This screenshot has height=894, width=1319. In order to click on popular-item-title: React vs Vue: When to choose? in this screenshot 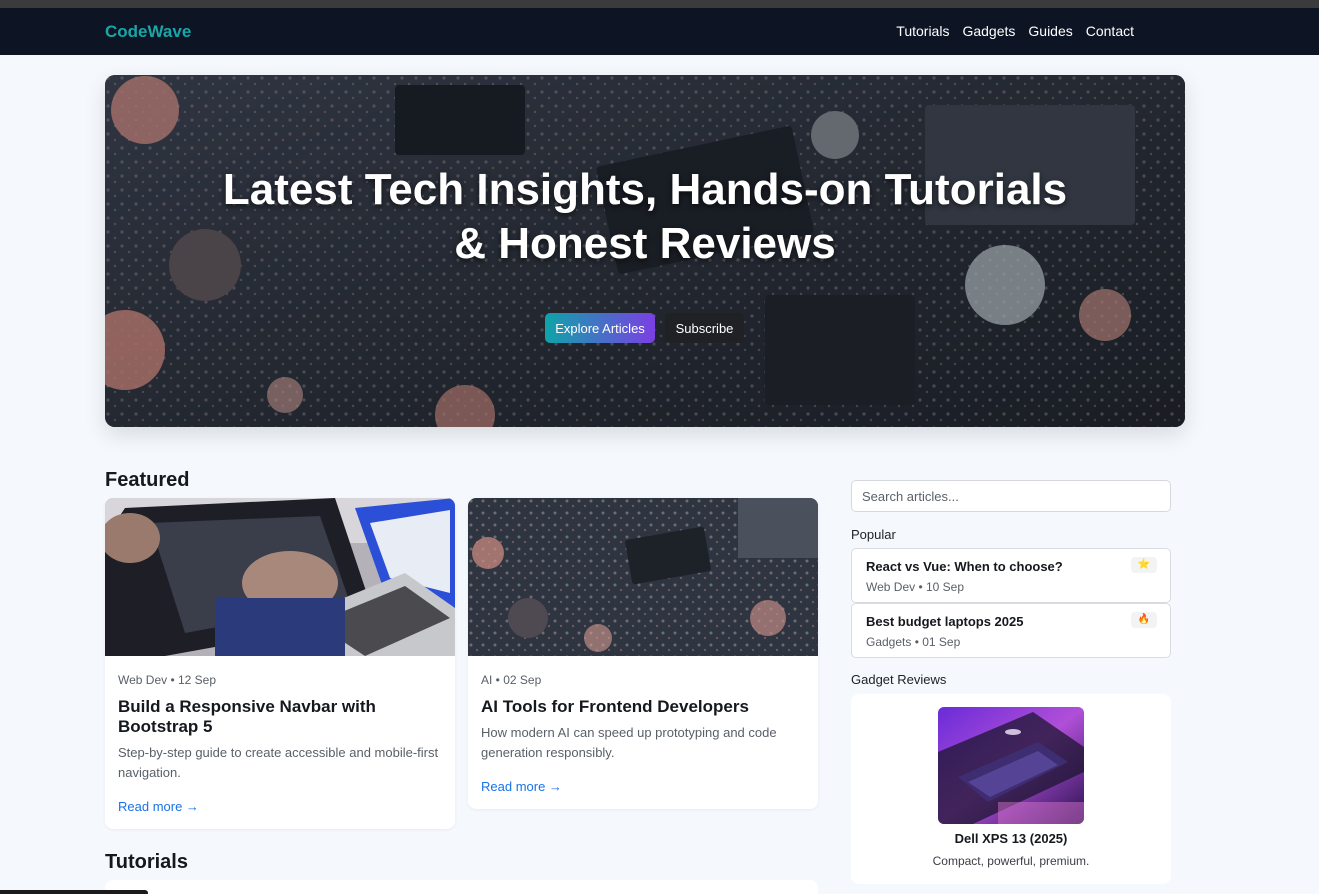, I will do `click(964, 566)`.